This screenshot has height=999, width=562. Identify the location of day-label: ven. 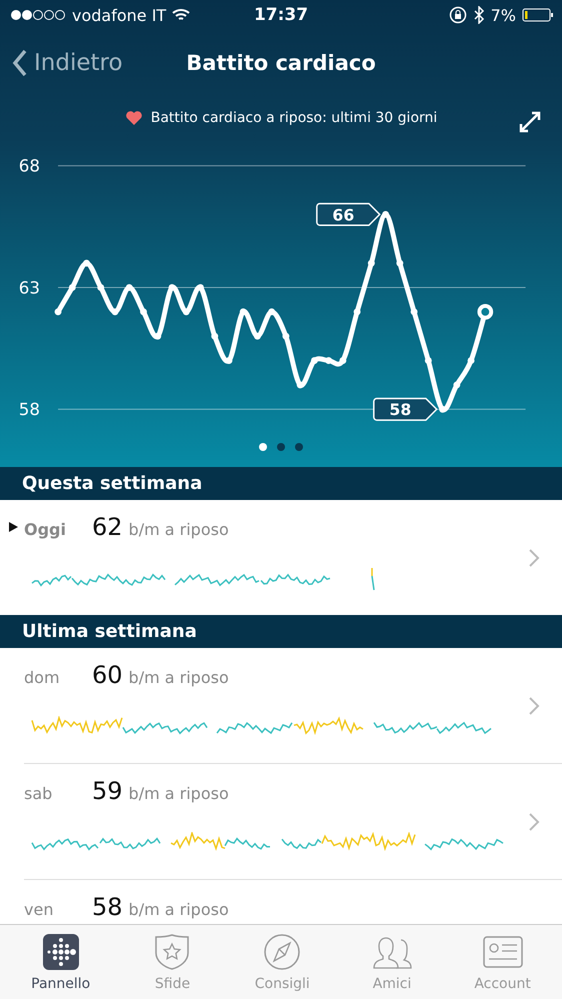
(39, 910).